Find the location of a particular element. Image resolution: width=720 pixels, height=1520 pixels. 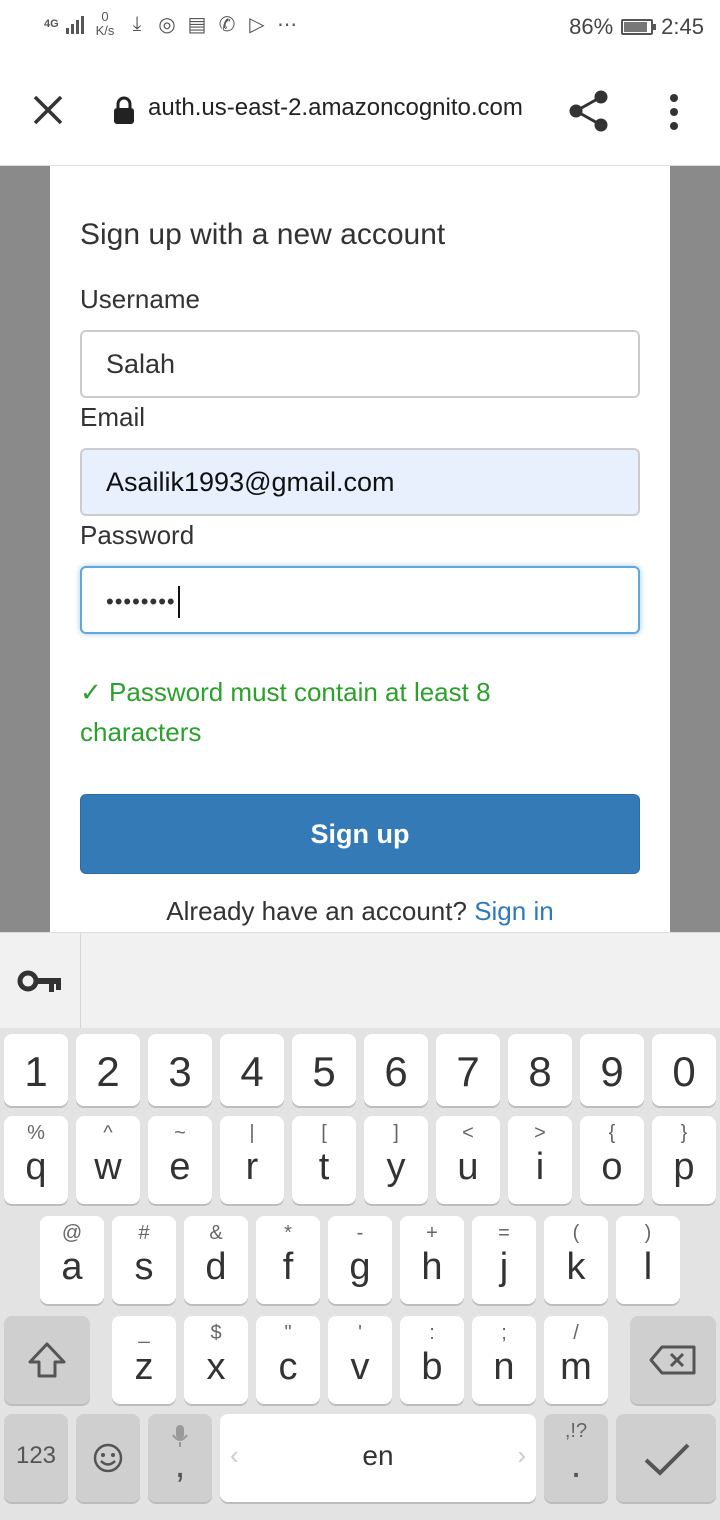

key-b: :b is located at coordinates (432, 1360).